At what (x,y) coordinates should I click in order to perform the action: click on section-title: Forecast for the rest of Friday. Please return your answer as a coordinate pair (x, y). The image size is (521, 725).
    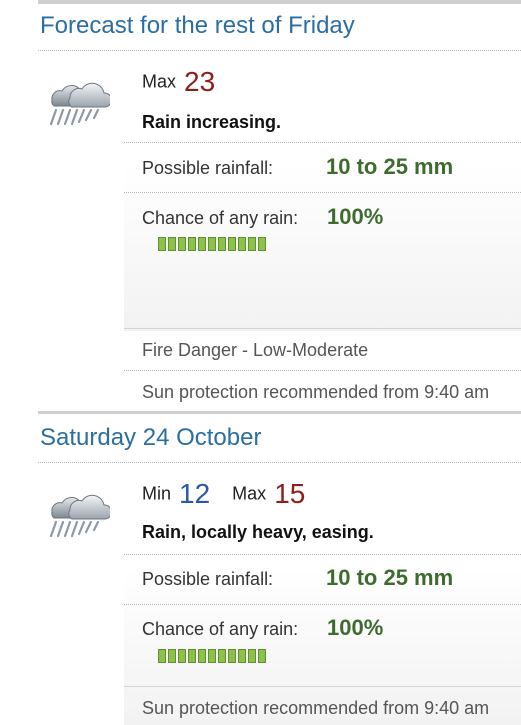
    Looking at the image, I should click on (197, 25).